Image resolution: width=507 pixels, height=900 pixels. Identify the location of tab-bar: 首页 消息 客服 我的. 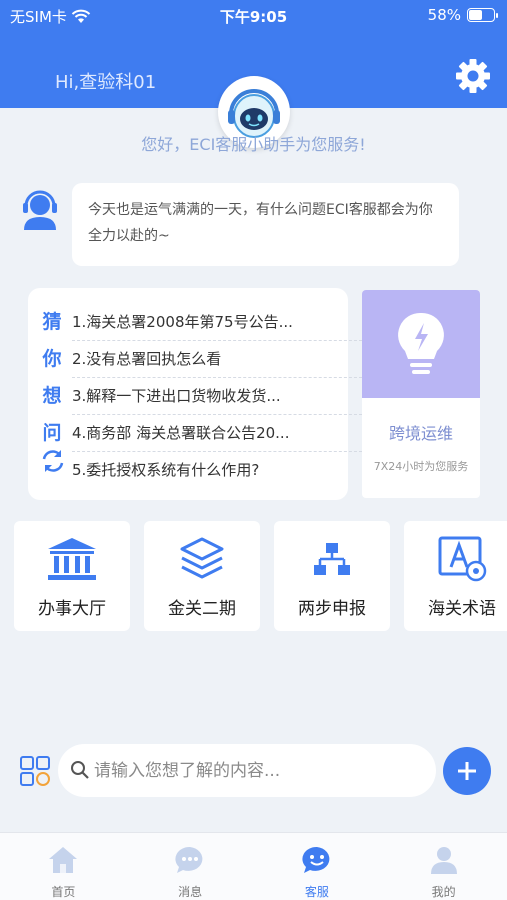
(253, 866).